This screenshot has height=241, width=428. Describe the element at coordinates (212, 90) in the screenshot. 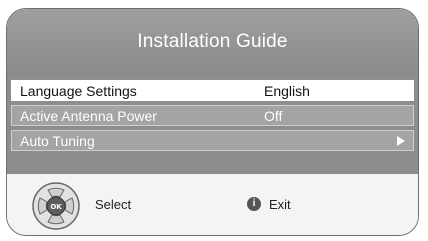

I see `menu-item-language-settings: Language Settings English` at that location.